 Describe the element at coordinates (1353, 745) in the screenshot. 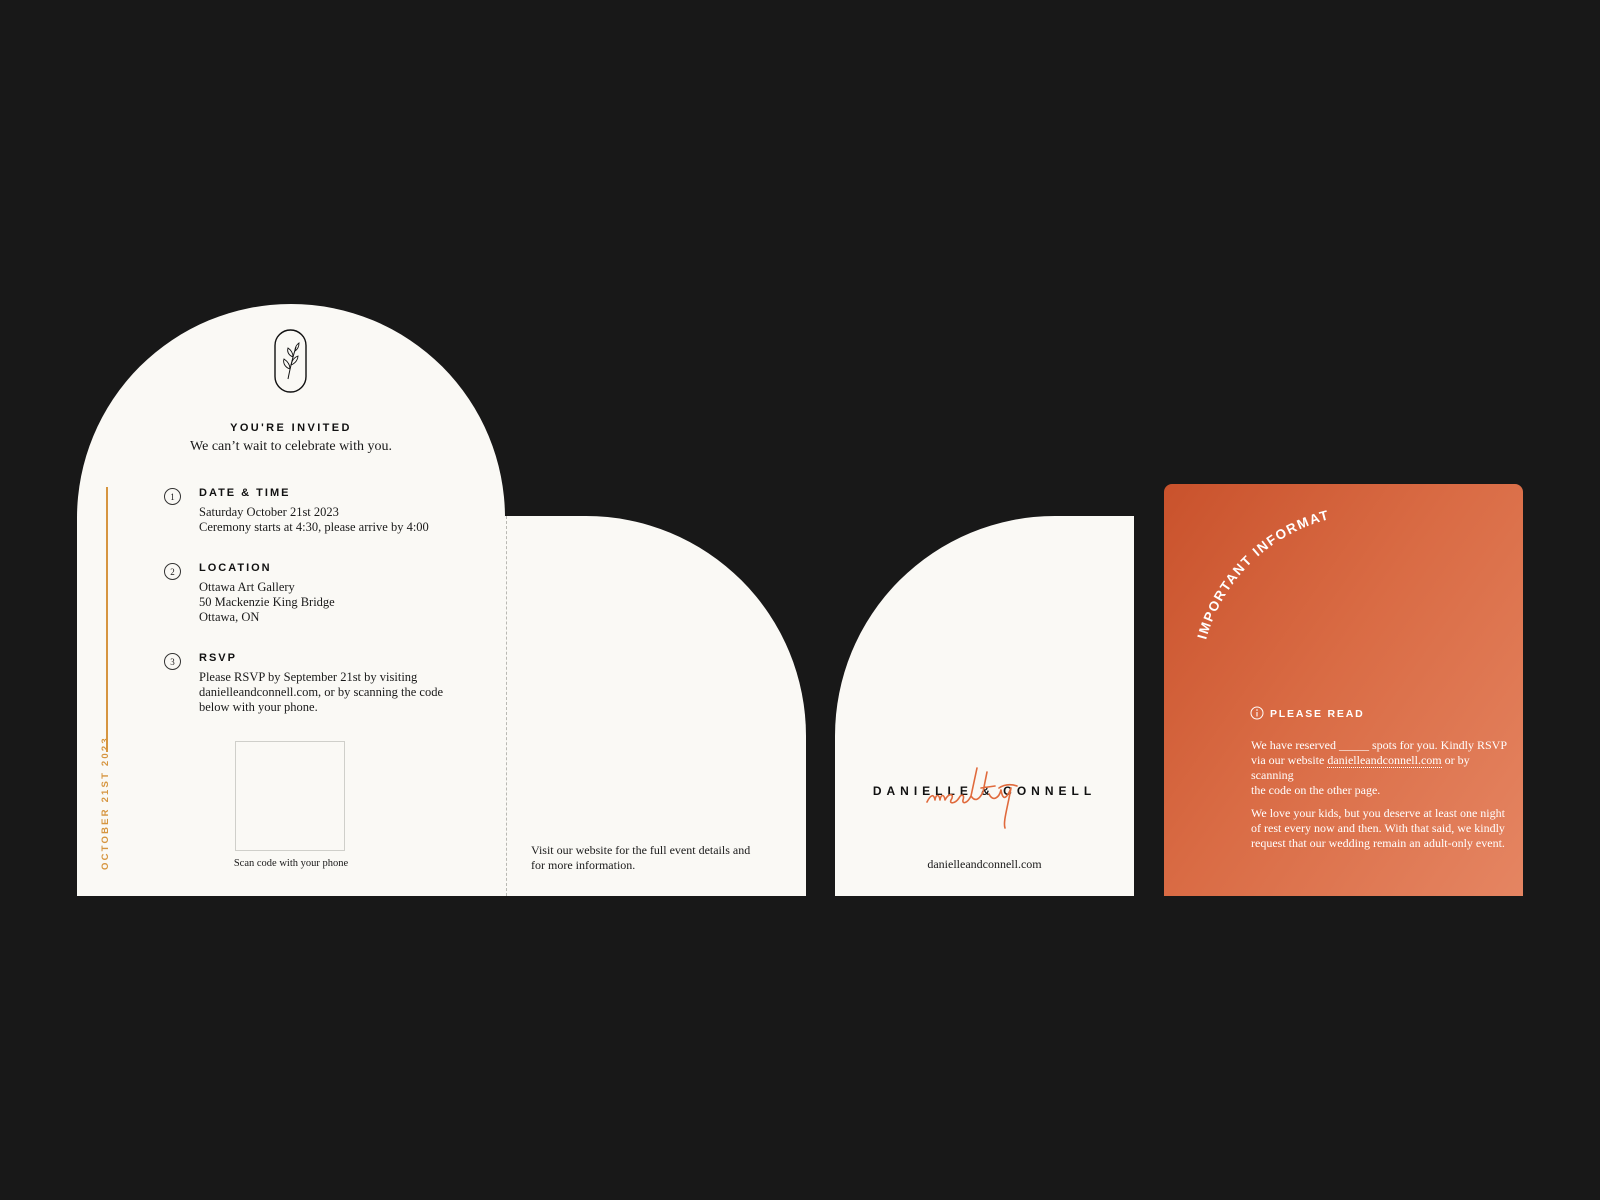

I see `reserved-spots-blank: _____` at that location.